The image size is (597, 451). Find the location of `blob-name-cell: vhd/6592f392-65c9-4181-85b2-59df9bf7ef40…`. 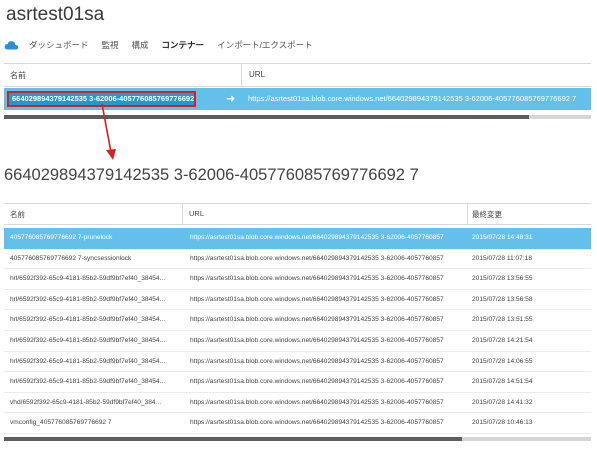

blob-name-cell: vhd/6592f392-65c9-4181-85b2-59df9bf7ef40… is located at coordinates (95, 402).